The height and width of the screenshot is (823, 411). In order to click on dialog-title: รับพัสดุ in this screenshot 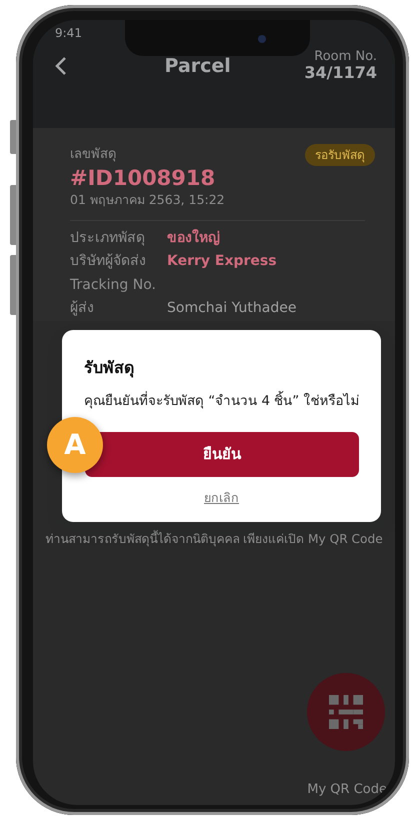, I will do `click(109, 368)`.